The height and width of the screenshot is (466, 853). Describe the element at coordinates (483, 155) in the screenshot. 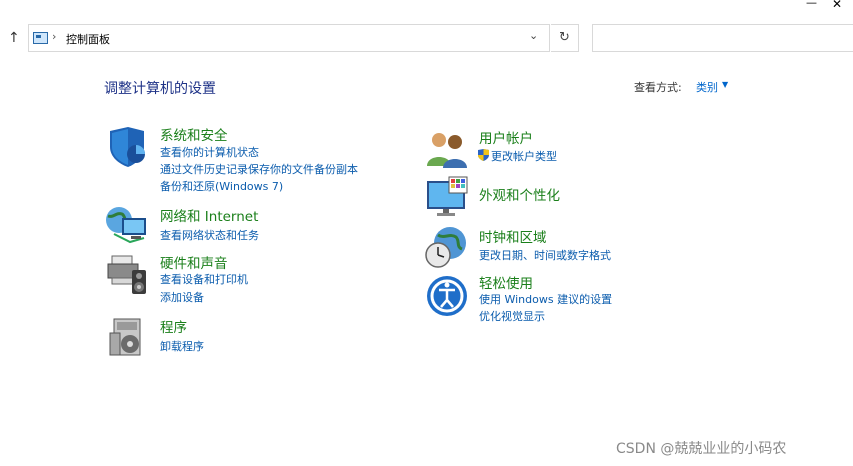

I see `uac-shield-icon` at that location.